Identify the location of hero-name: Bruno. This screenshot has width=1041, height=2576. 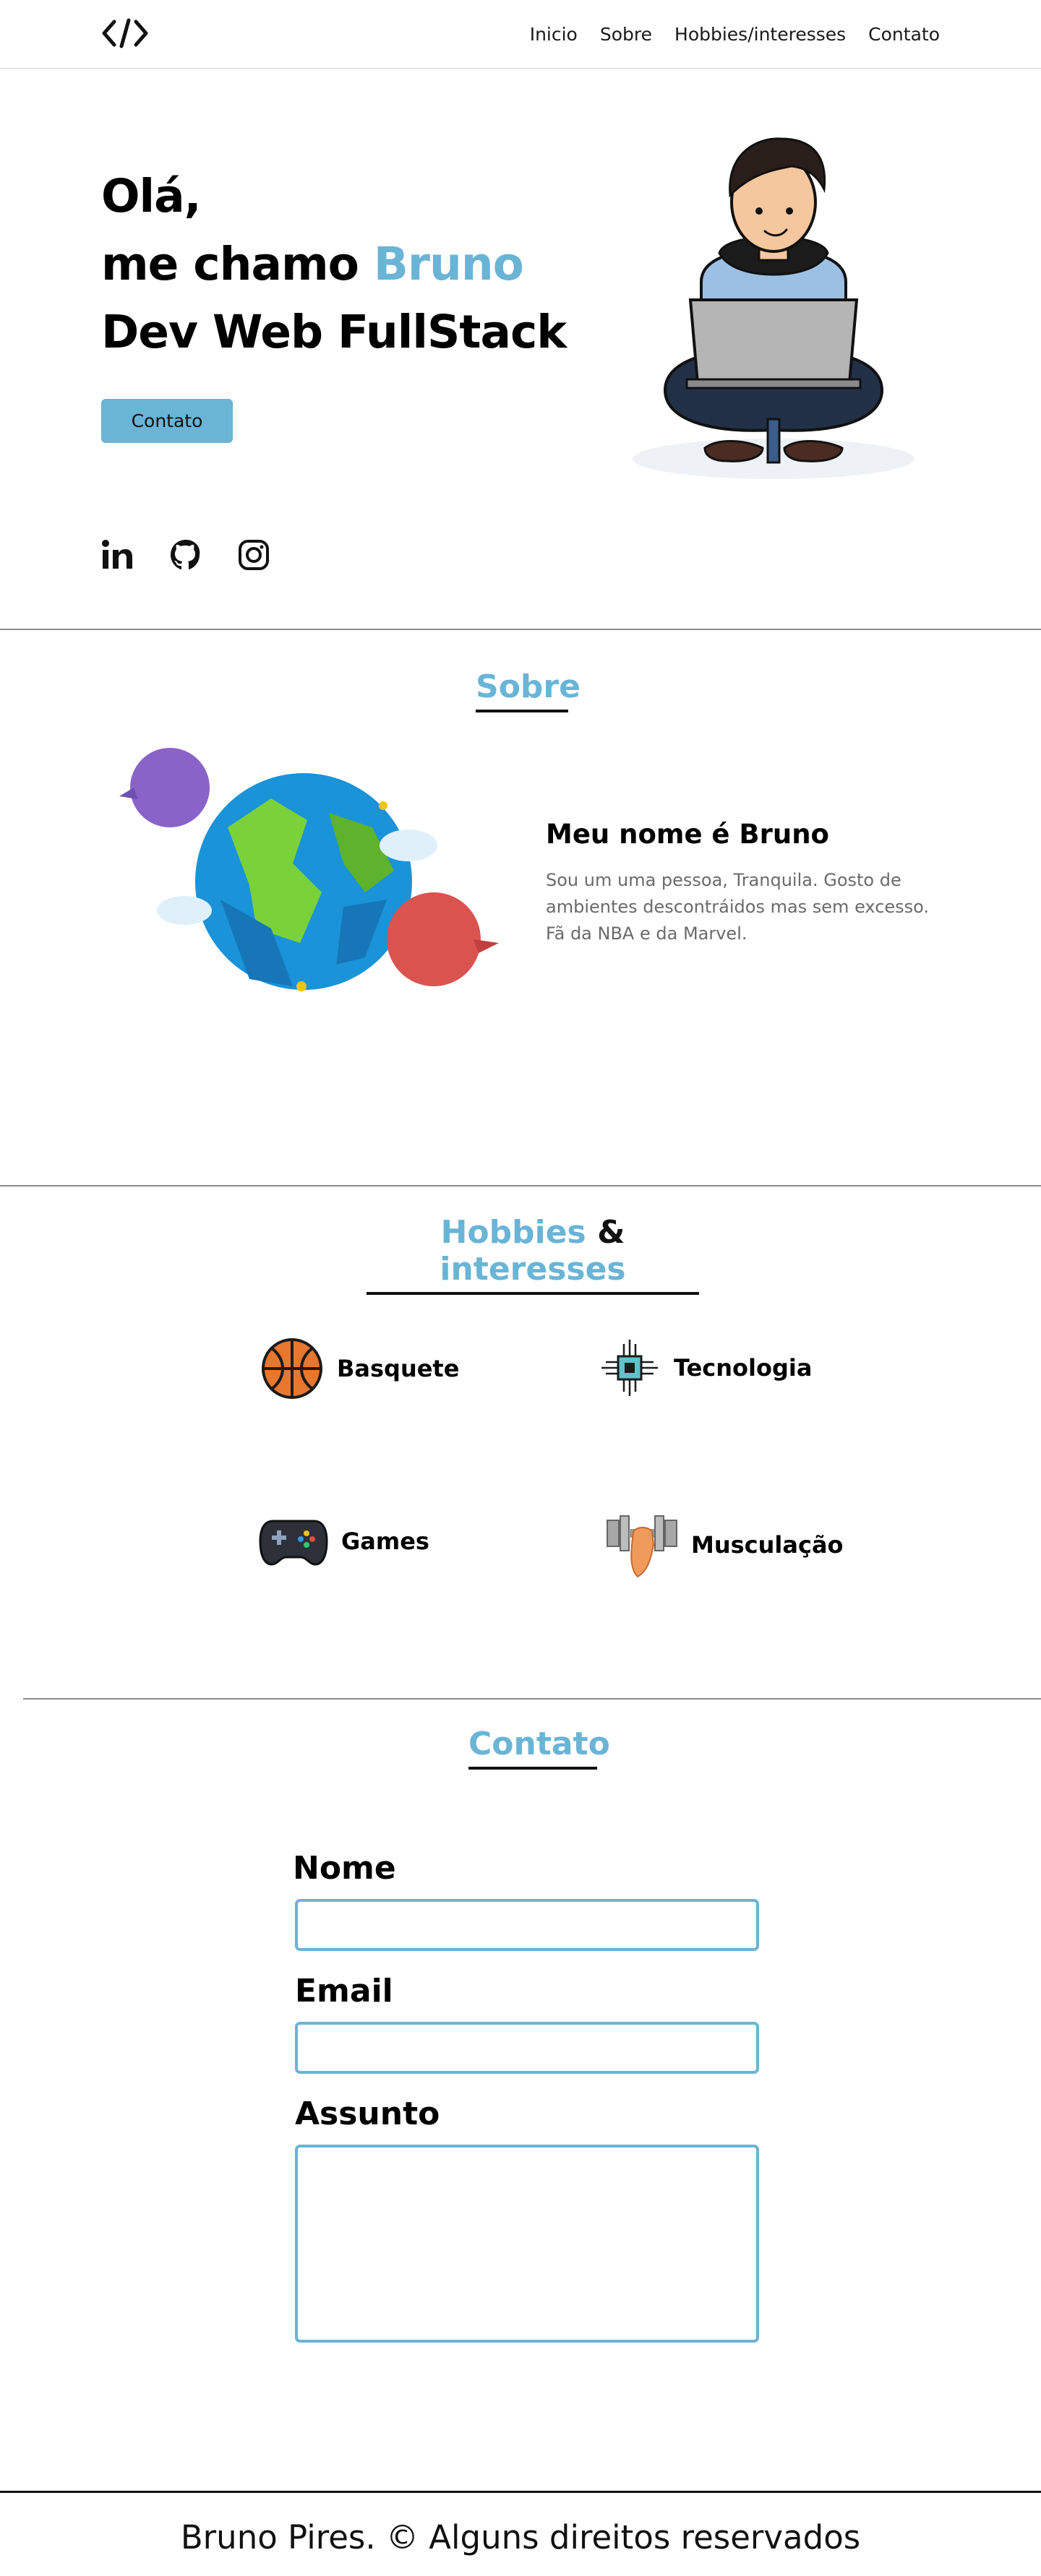
(448, 264).